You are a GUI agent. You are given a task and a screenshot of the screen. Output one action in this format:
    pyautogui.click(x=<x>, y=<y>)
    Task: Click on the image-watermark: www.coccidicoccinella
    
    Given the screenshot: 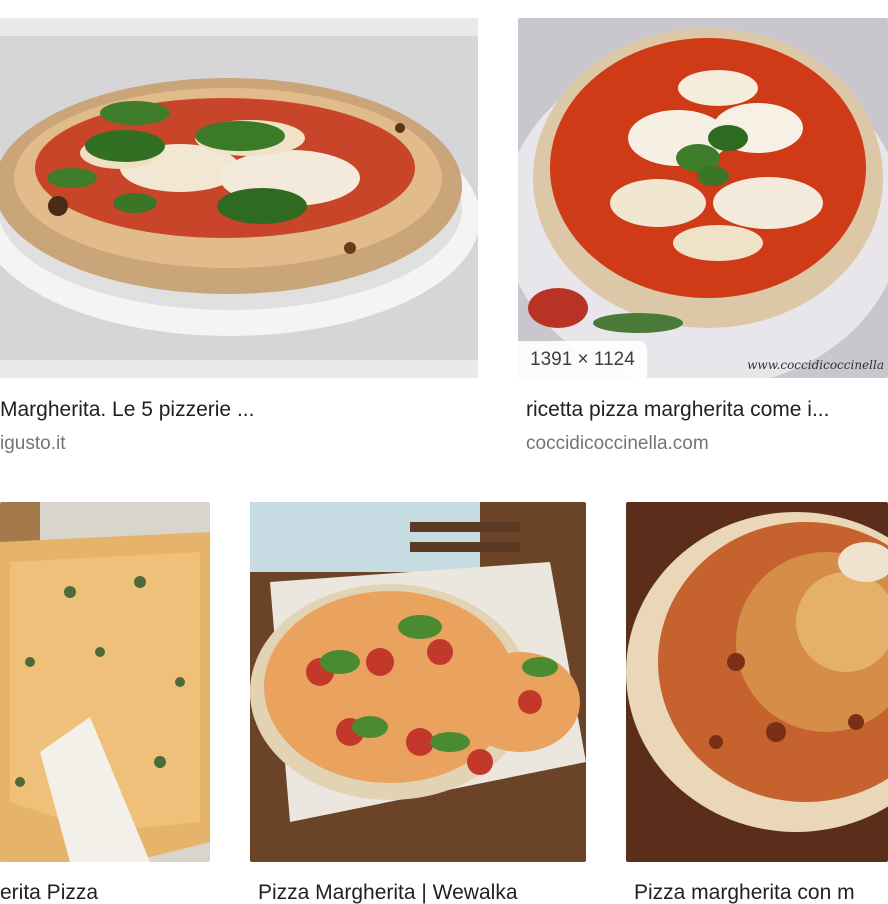 What is the action you would take?
    pyautogui.click(x=815, y=365)
    